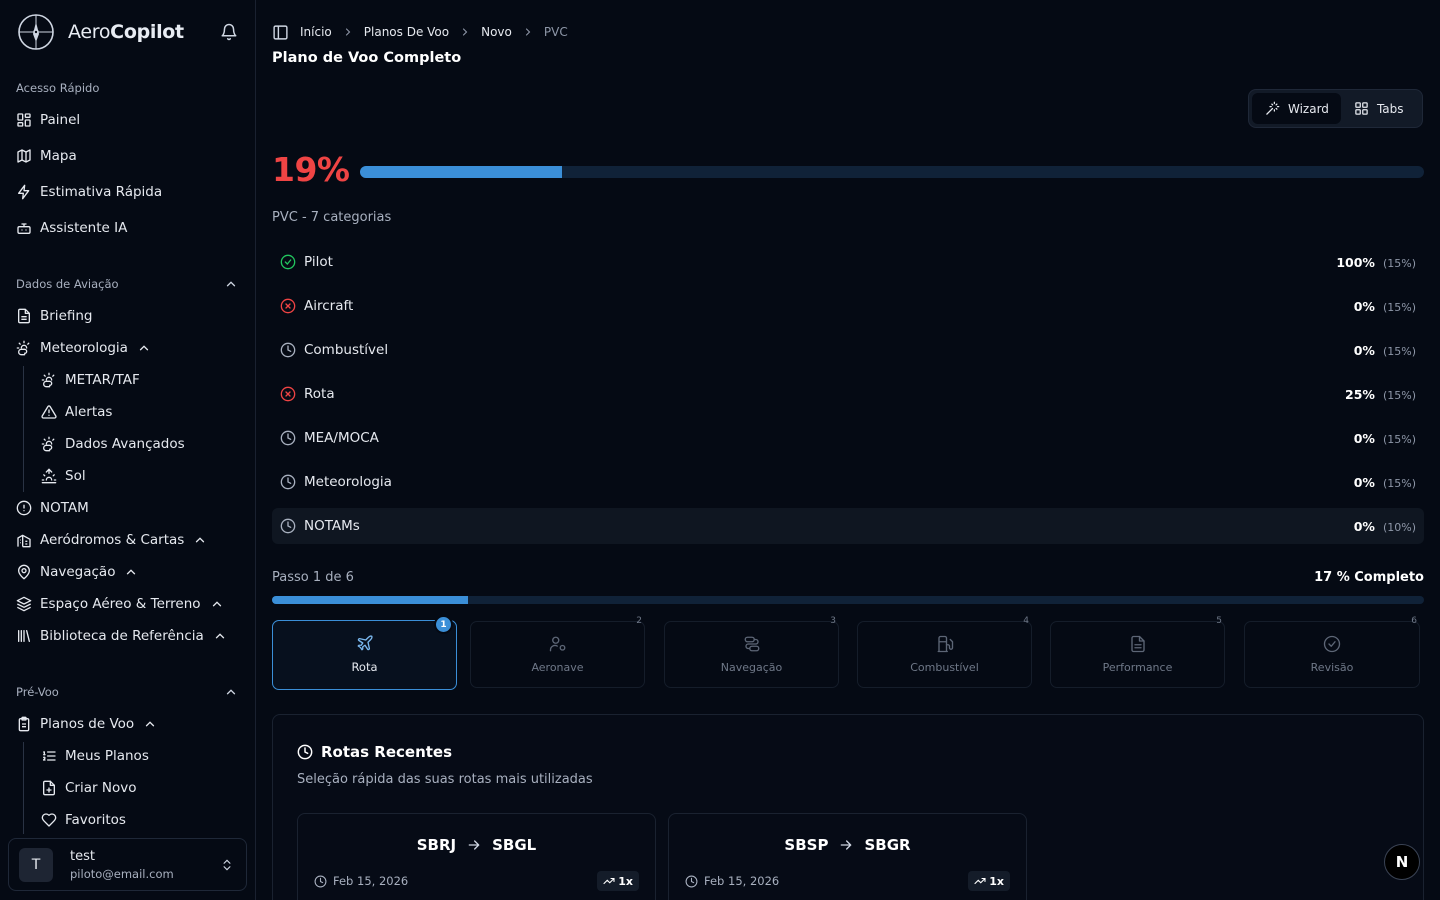  I want to click on category-row: Pilot 100% (15%), so click(848, 262).